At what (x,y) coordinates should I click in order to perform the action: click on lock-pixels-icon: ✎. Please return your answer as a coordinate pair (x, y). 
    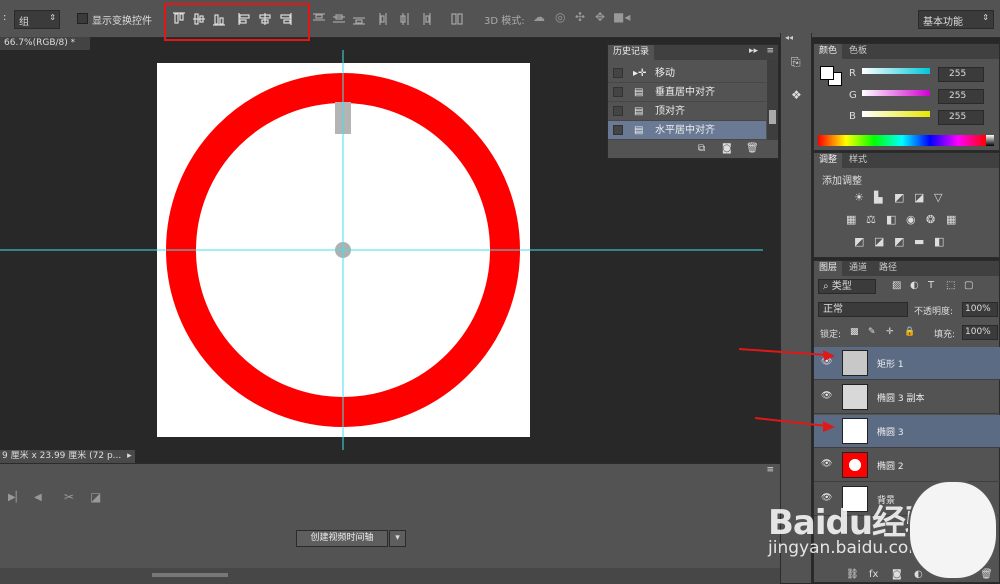
    Looking at the image, I should click on (872, 332).